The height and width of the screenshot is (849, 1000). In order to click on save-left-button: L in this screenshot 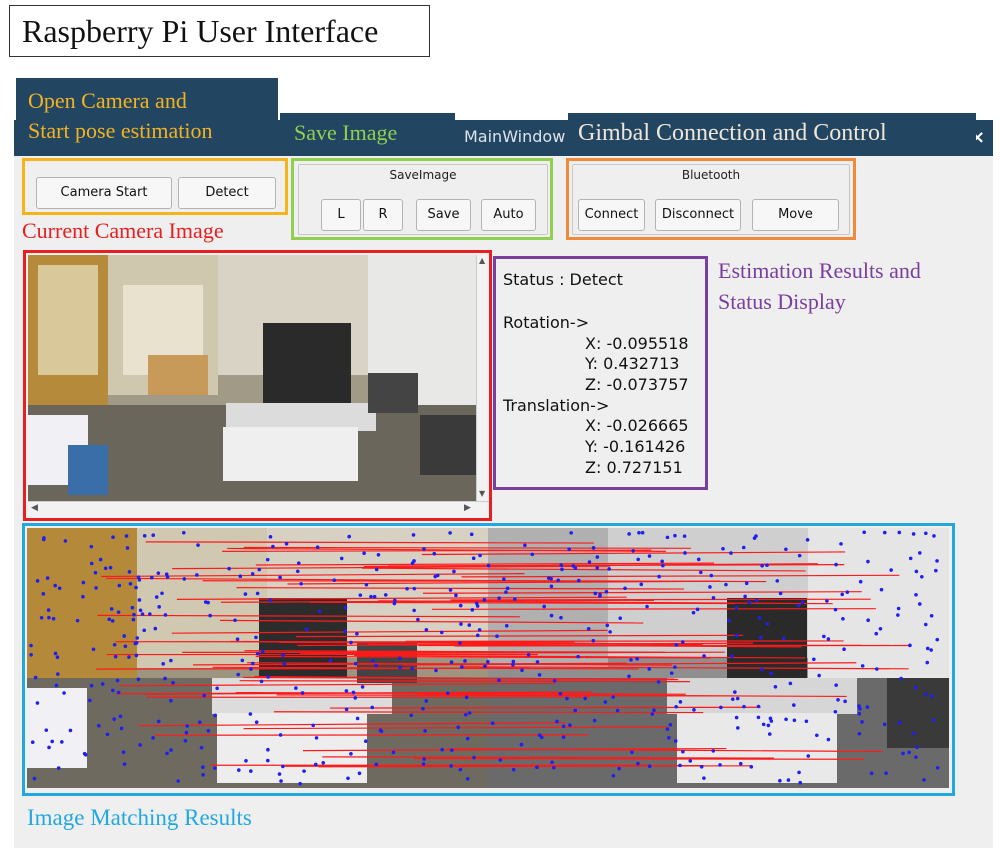, I will do `click(341, 215)`.